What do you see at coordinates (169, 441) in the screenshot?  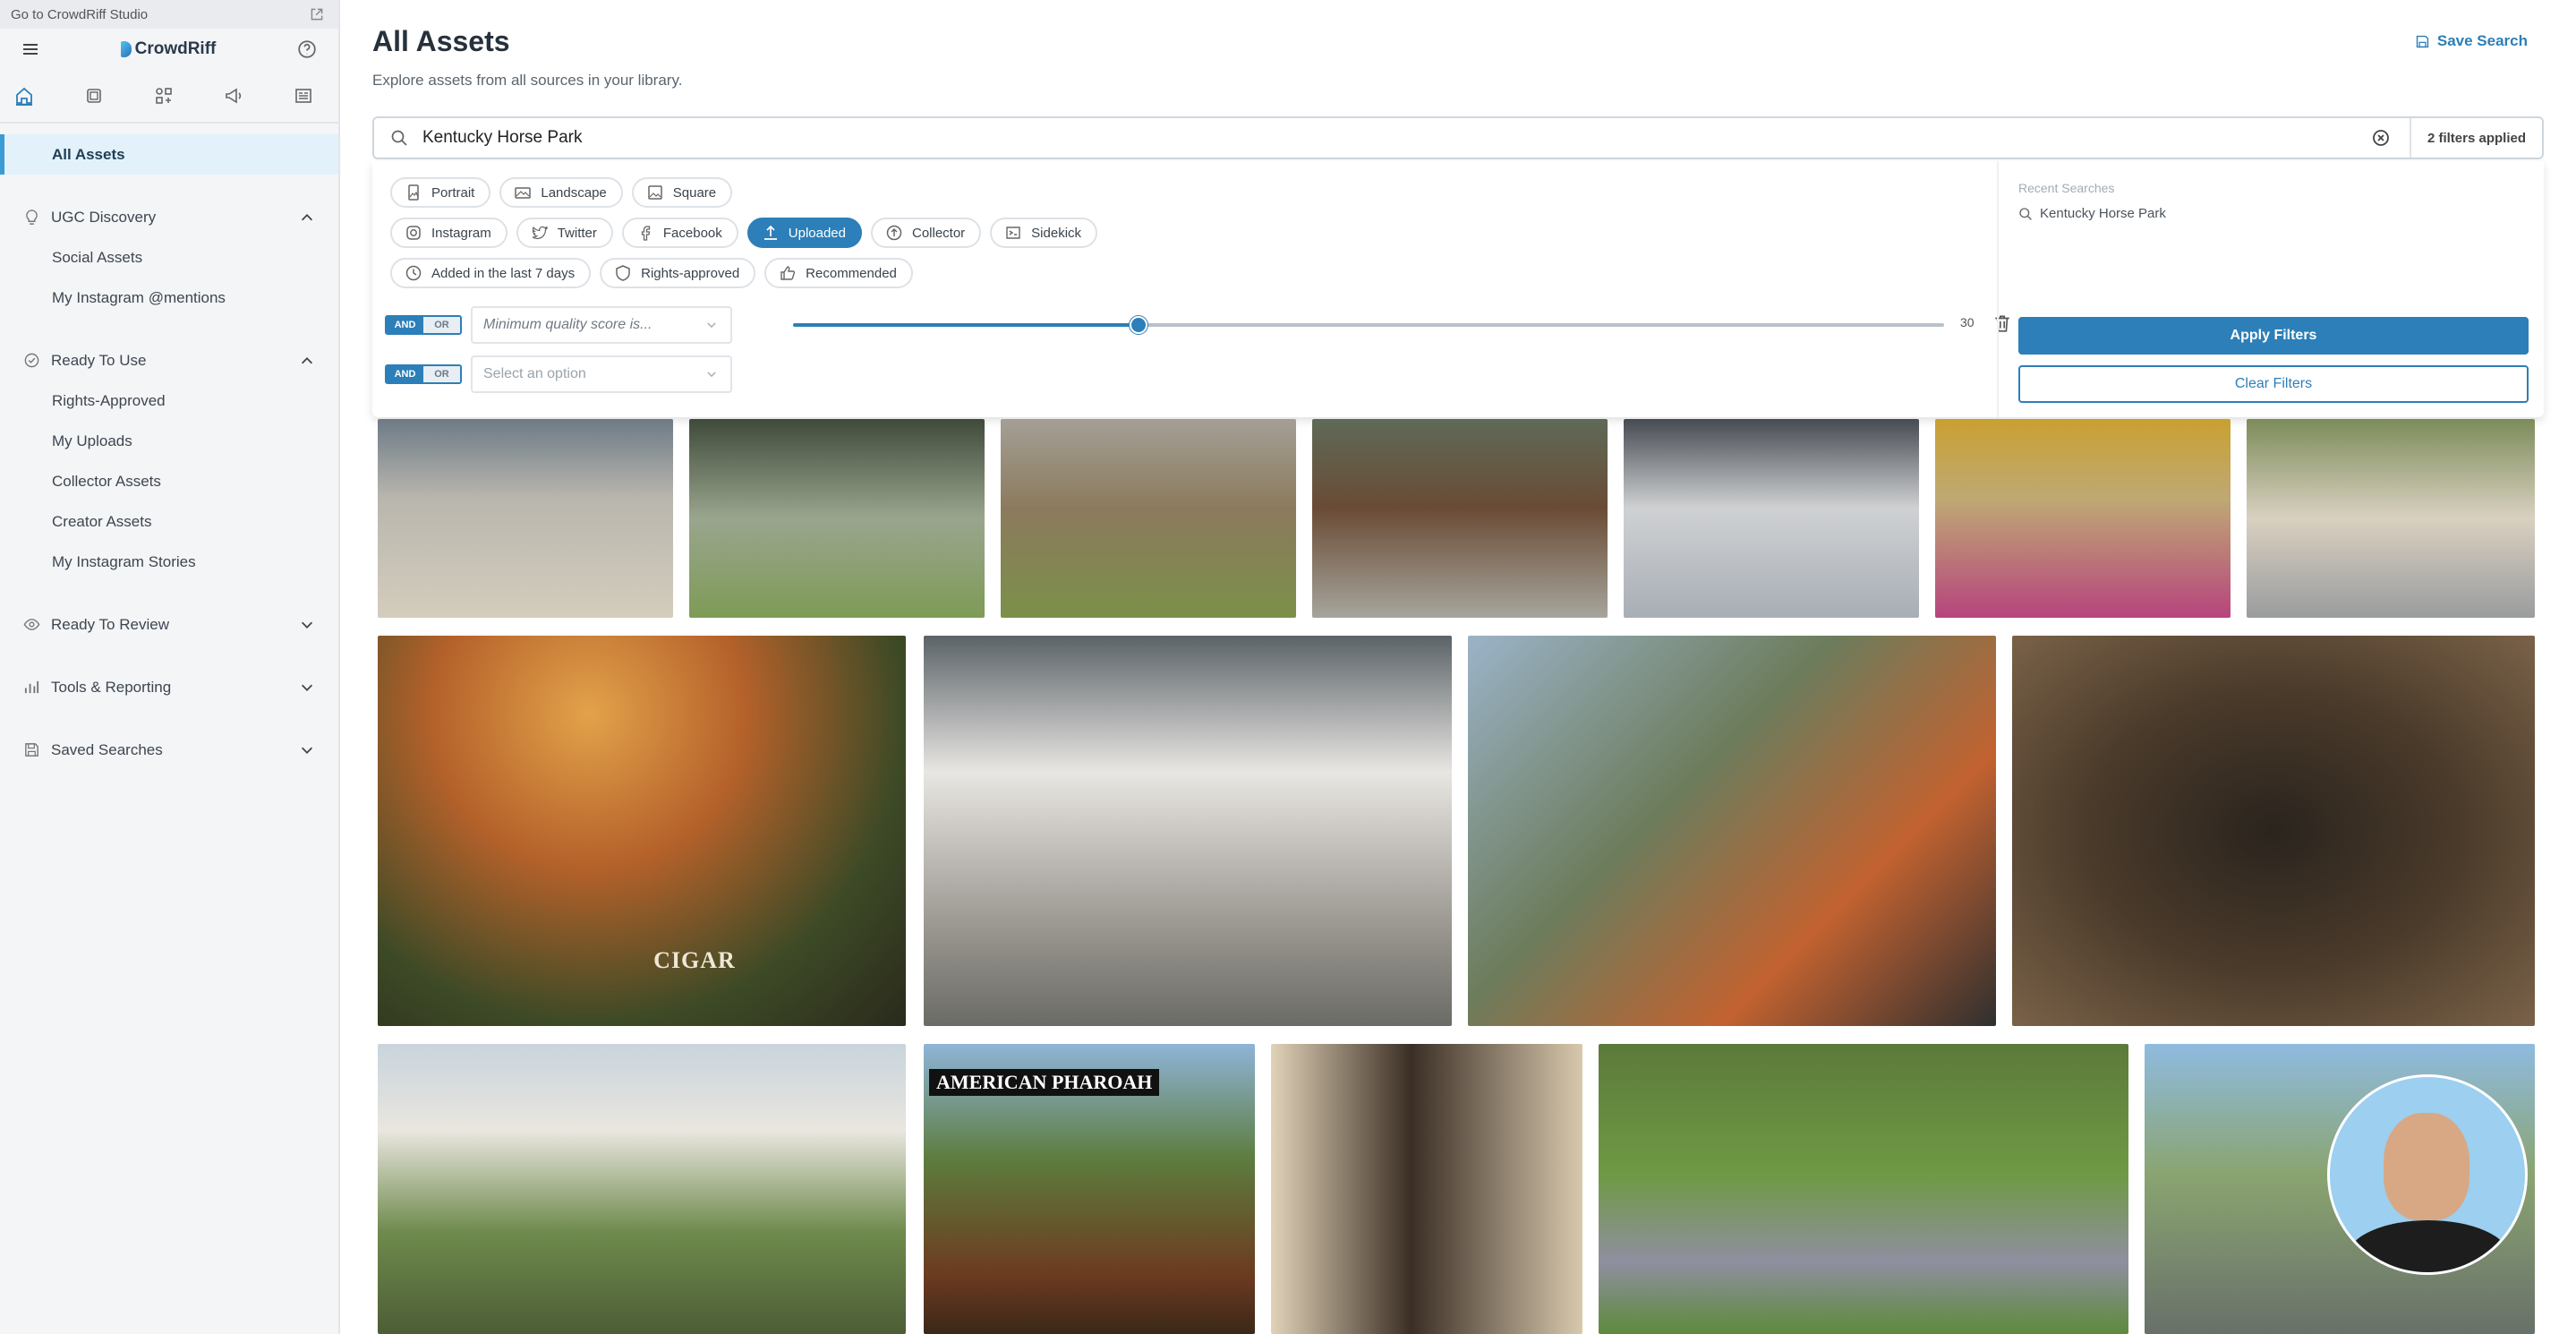 I see `sidebar-item-my-uploads: My Uploads` at bounding box center [169, 441].